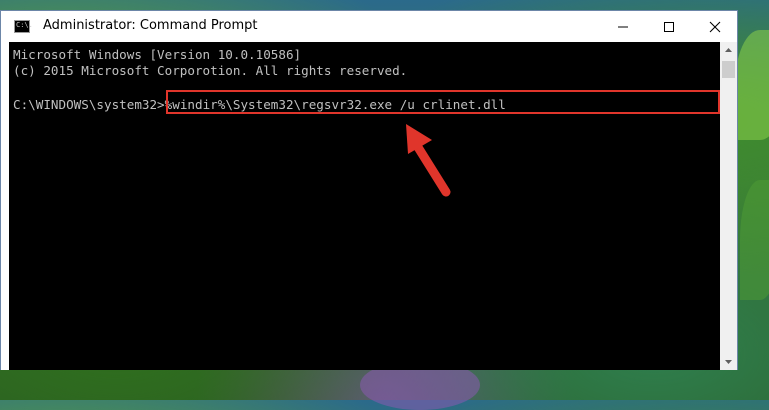  I want to click on console-prompt: C:\WINDOWS\system32>, so click(89, 104).